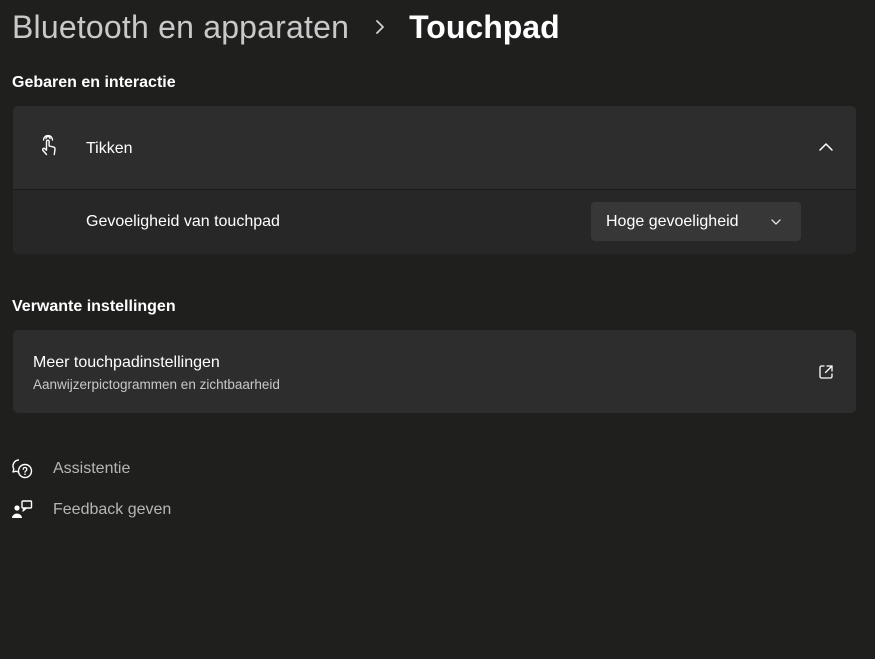 This screenshot has height=659, width=875. Describe the element at coordinates (22, 469) in the screenshot. I see `help-chat-icon` at that location.